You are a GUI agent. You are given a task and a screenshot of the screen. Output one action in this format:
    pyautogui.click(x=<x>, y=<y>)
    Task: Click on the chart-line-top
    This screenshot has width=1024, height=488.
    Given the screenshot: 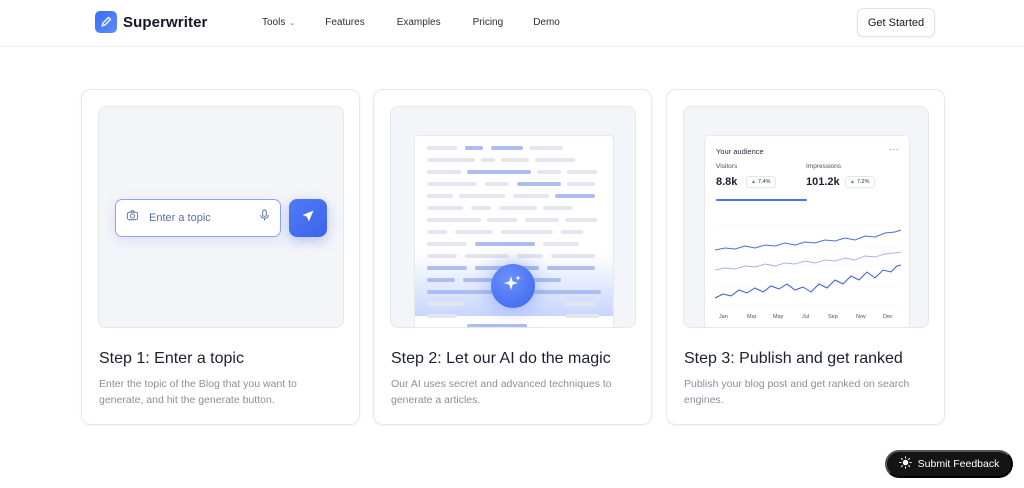 What is the action you would take?
    pyautogui.click(x=808, y=240)
    